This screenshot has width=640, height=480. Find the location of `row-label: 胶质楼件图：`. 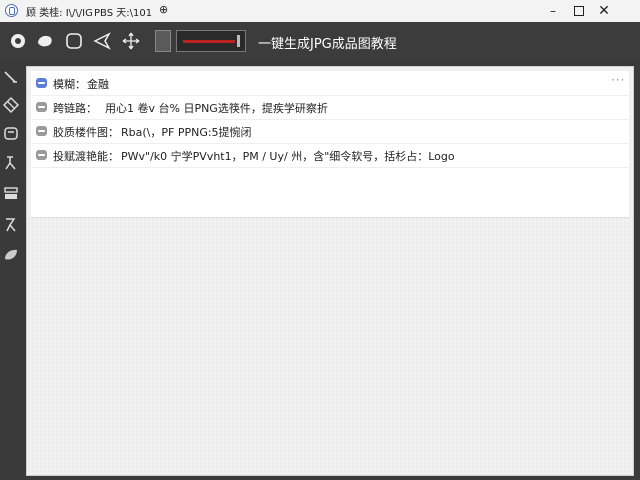

row-label: 胶质楼件图： is located at coordinates (86, 132).